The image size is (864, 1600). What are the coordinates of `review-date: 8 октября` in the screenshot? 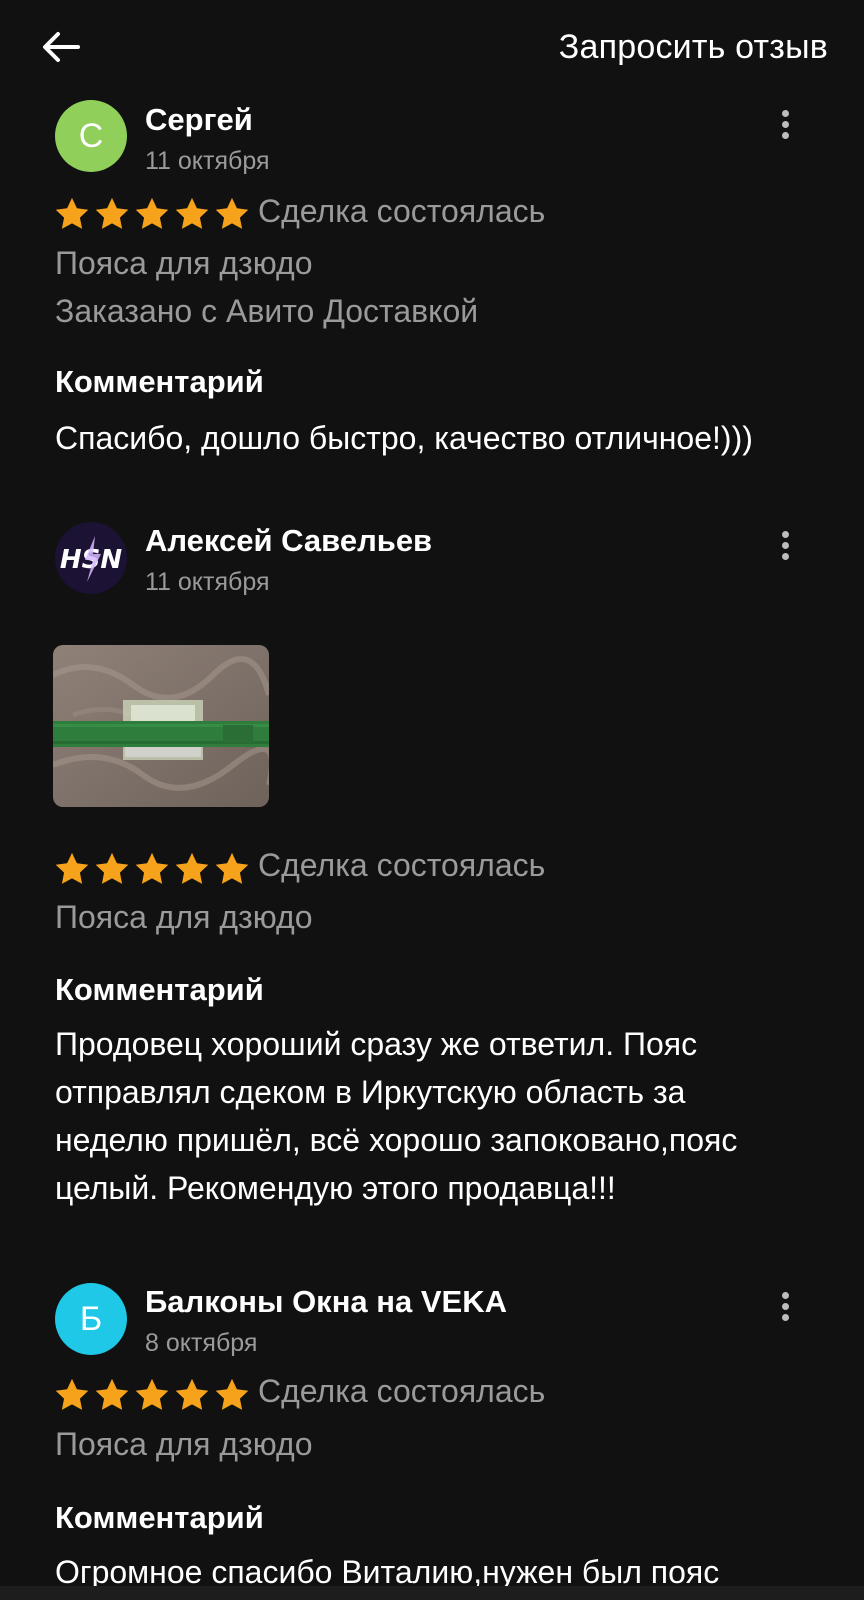 It's located at (201, 1343).